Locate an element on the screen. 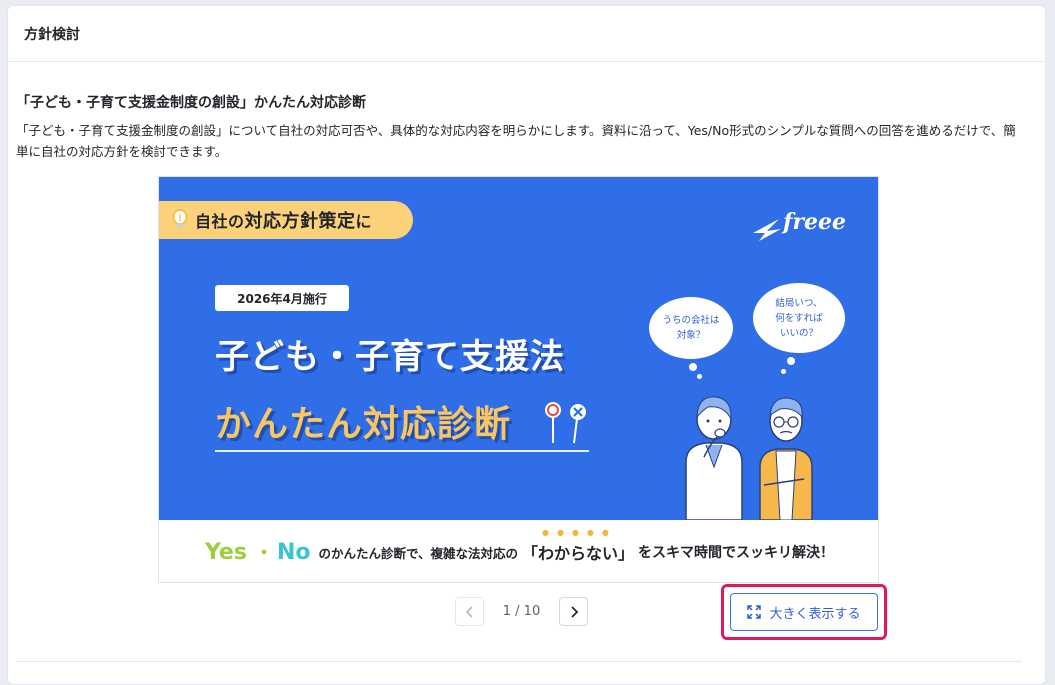  footer-text-2: をスキマ時間でスッキリ解決！ is located at coordinates (736, 553).